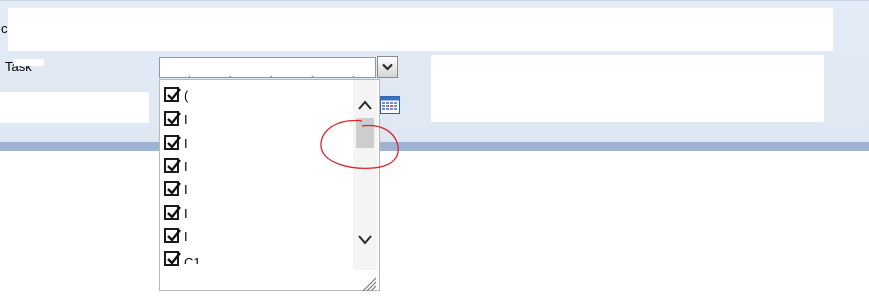 This screenshot has width=869, height=297. What do you see at coordinates (4, 28) in the screenshot?
I see `top-field-label: c` at bounding box center [4, 28].